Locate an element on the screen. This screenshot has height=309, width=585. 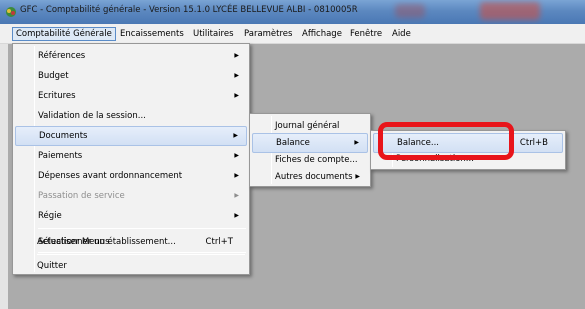
menu-item-autres-documents: Autres documents ▶ is located at coordinates (310, 177).